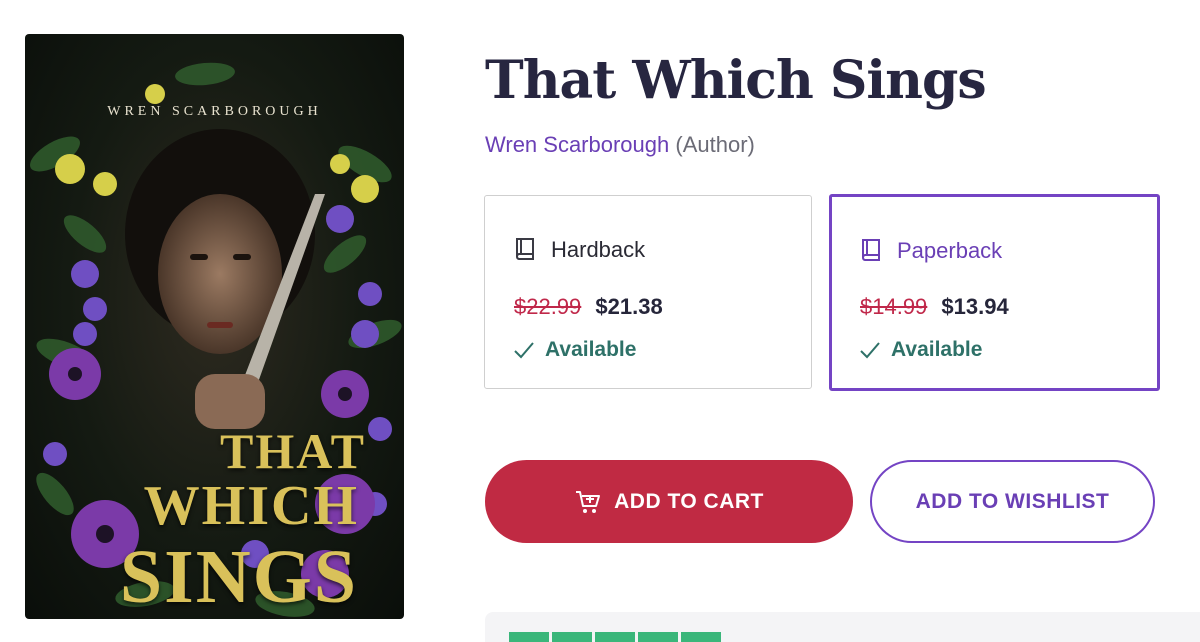 The width and height of the screenshot is (1200, 642). What do you see at coordinates (950, 250) in the screenshot?
I see `format-name: Paperback` at bounding box center [950, 250].